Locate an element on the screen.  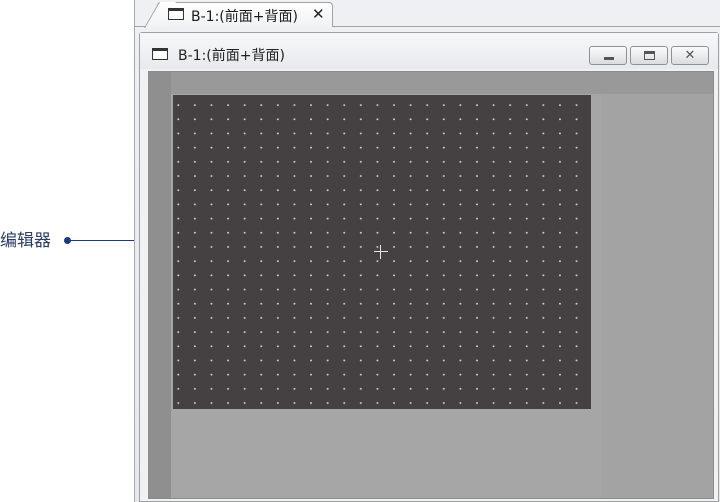
client-left-margin is located at coordinates (160, 285).